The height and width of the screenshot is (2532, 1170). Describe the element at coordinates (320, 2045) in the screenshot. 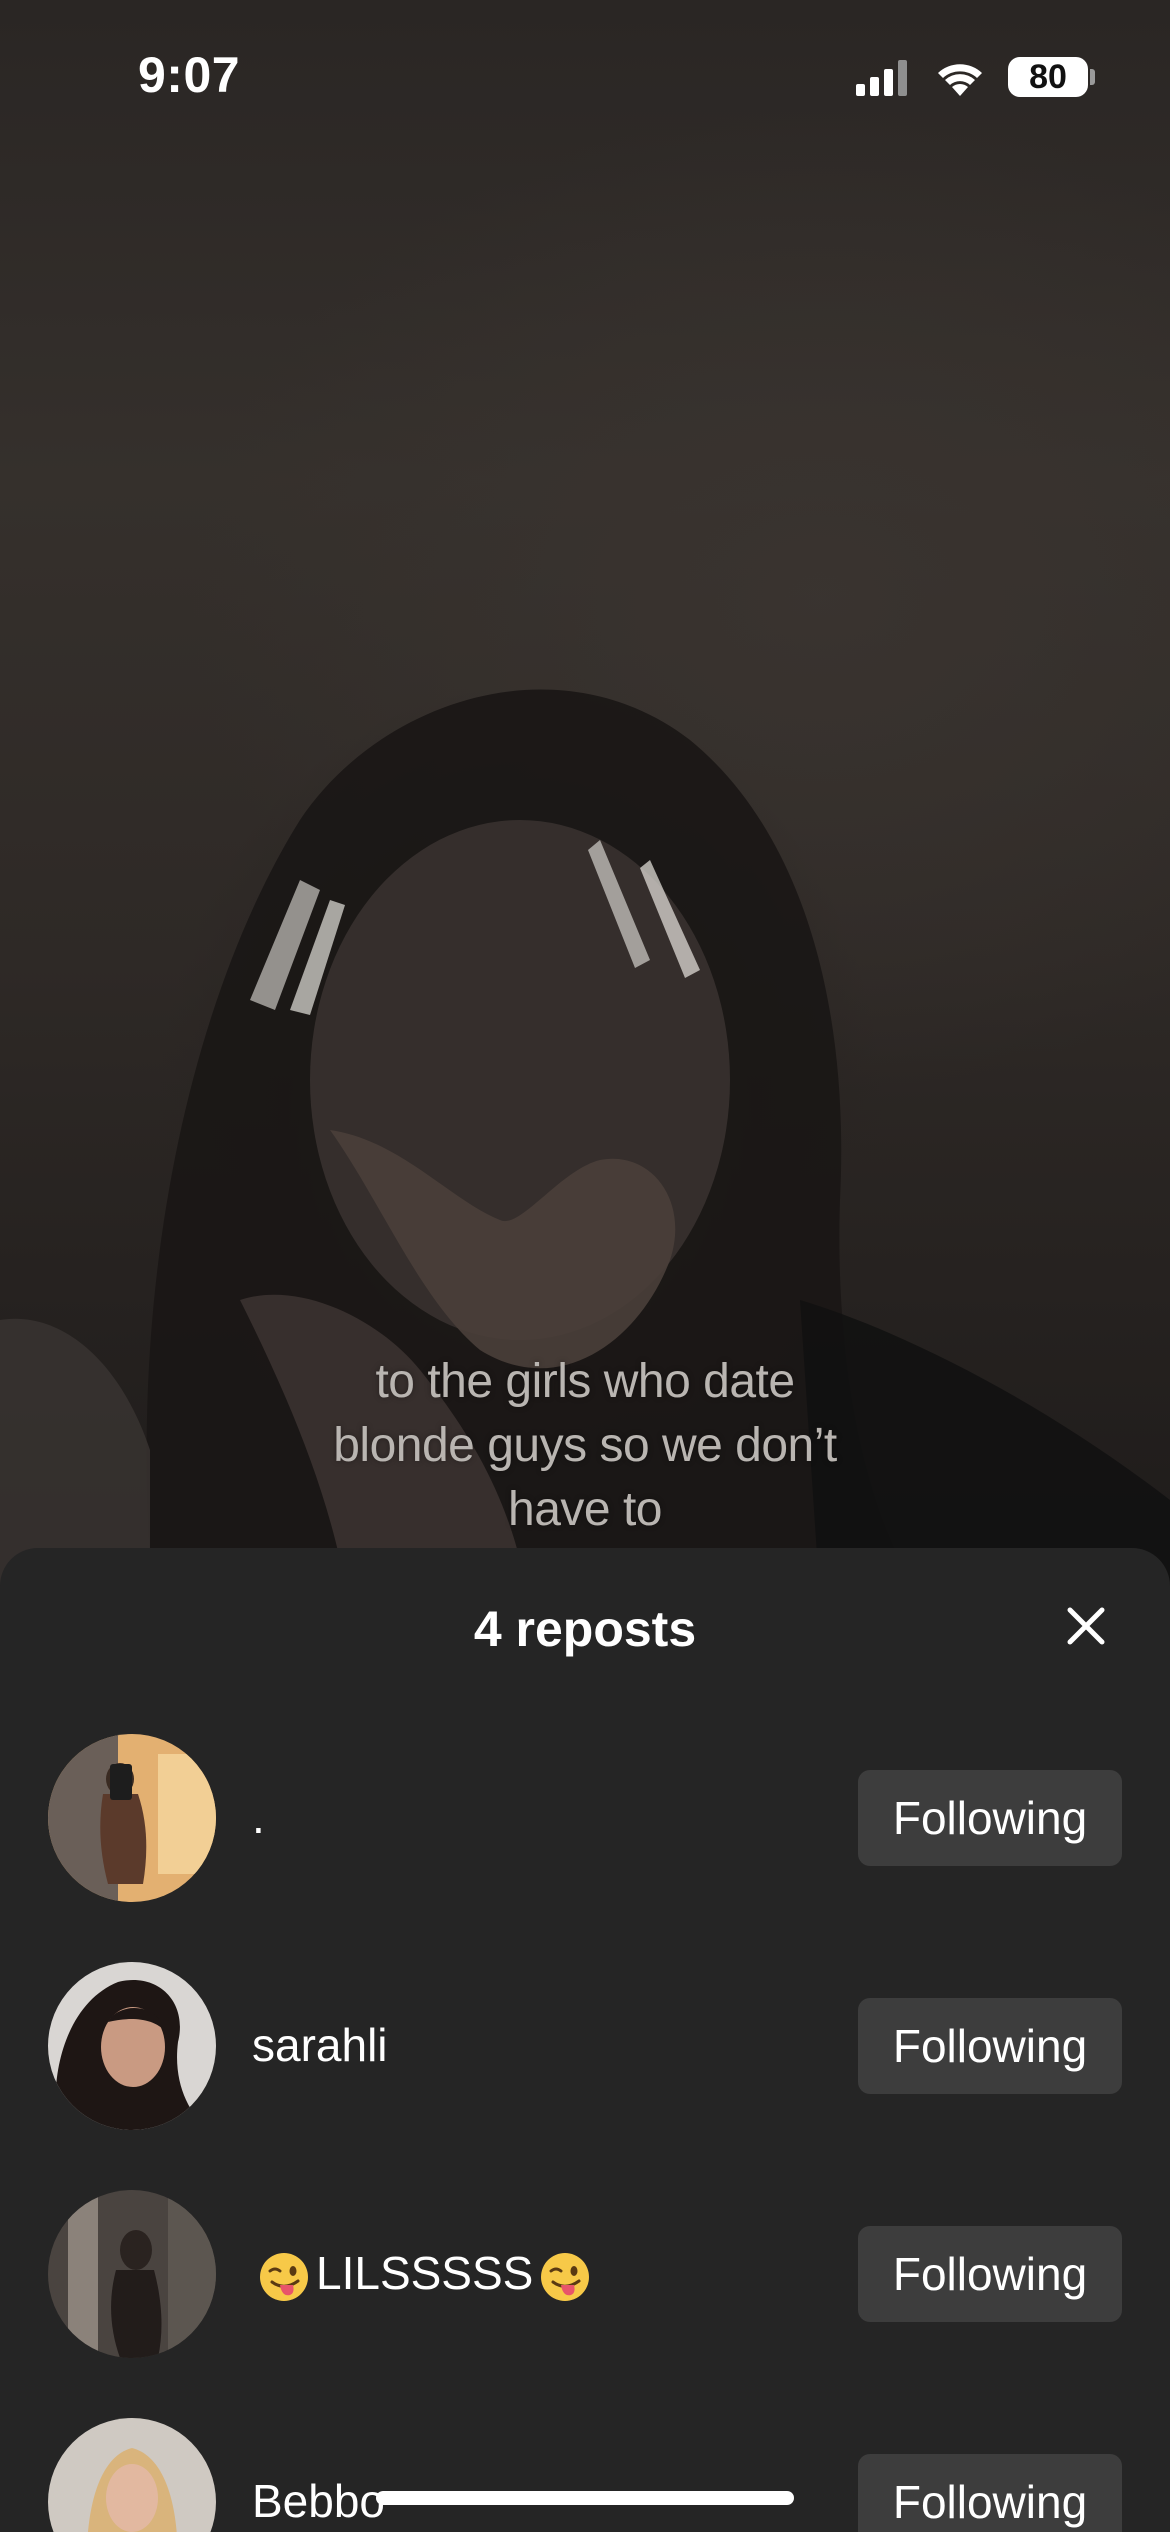

I see `username: sarahli` at that location.